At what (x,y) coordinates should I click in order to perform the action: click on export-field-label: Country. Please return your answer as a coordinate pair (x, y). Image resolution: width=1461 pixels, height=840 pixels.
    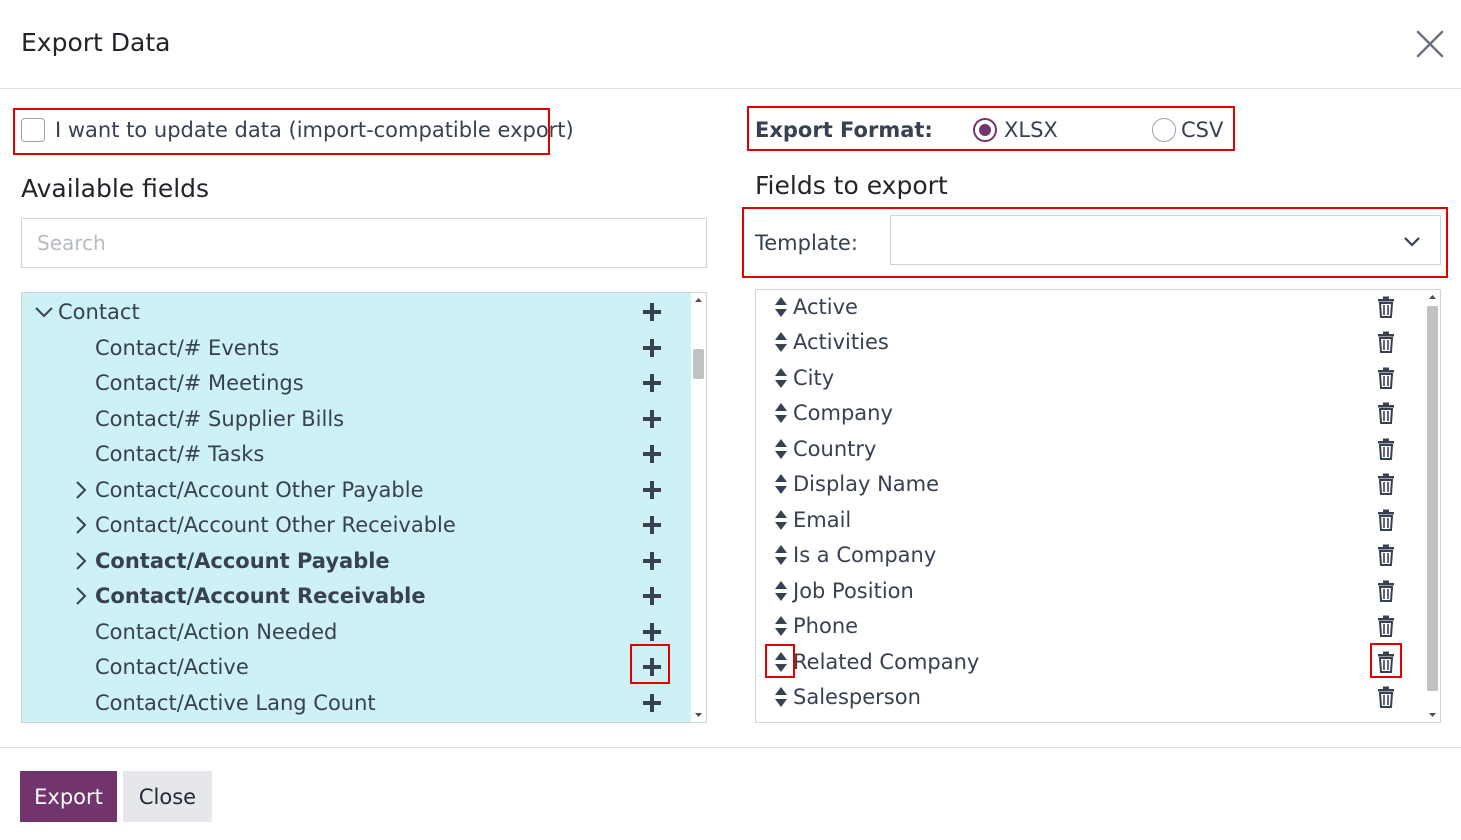
    Looking at the image, I should click on (835, 449).